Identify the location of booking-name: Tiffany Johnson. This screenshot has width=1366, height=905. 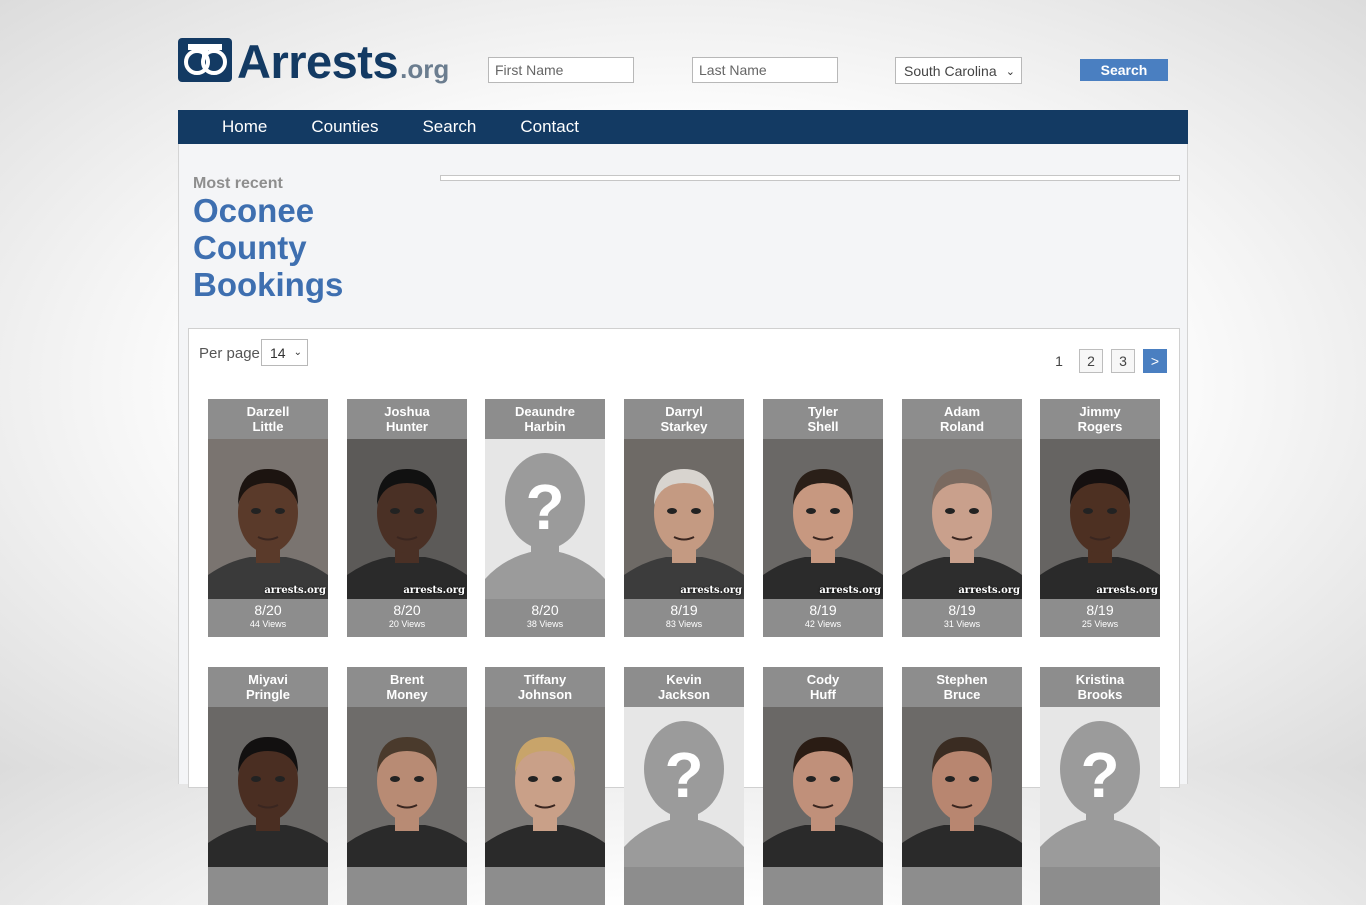
(545, 687).